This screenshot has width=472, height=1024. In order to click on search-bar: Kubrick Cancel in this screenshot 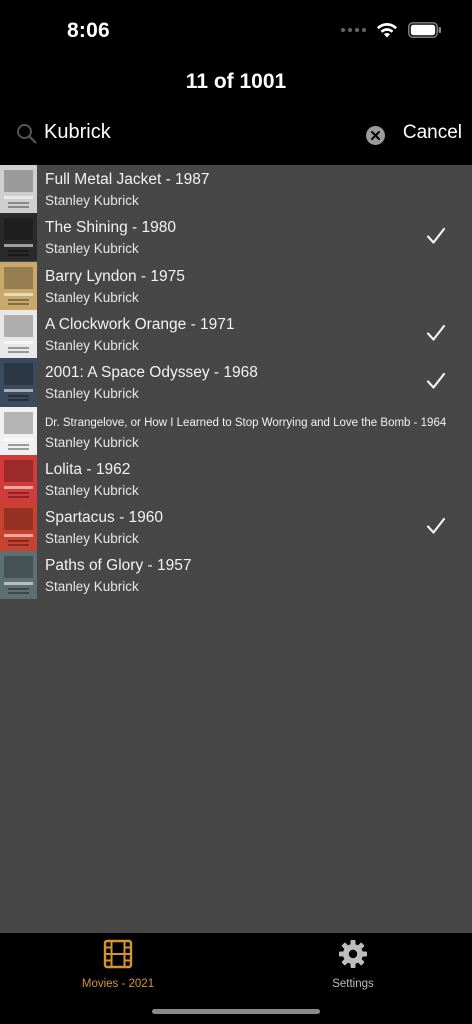, I will do `click(236, 134)`.